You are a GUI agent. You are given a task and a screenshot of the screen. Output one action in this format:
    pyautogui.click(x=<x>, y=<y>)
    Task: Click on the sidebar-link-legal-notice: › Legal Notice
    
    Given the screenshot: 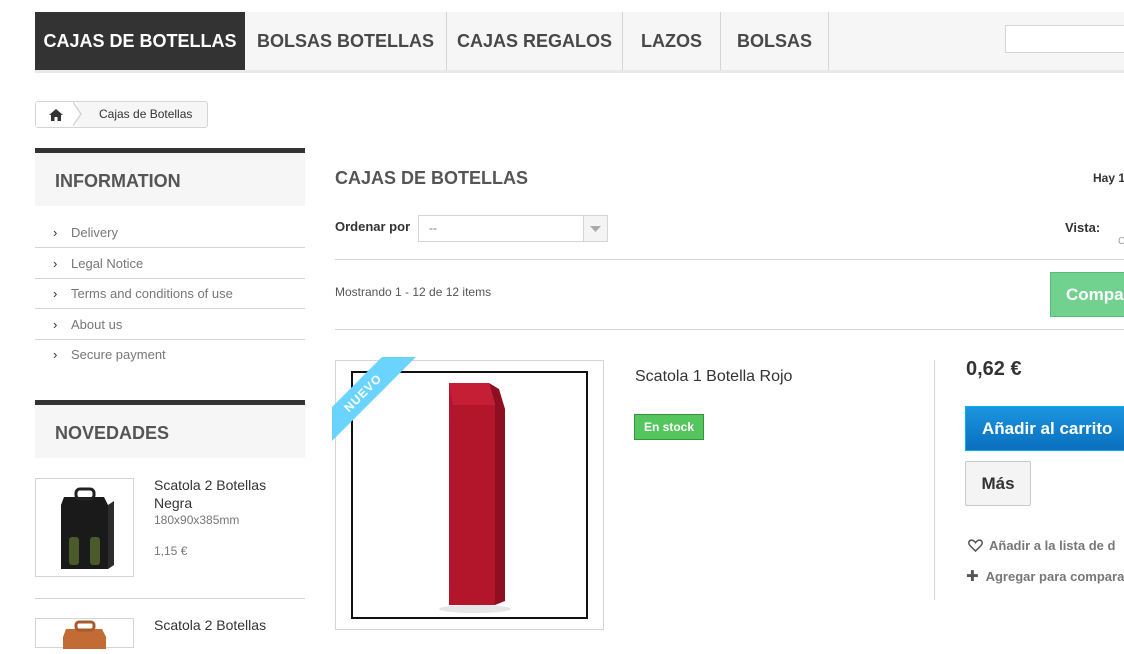 What is the action you would take?
    pyautogui.click(x=170, y=264)
    